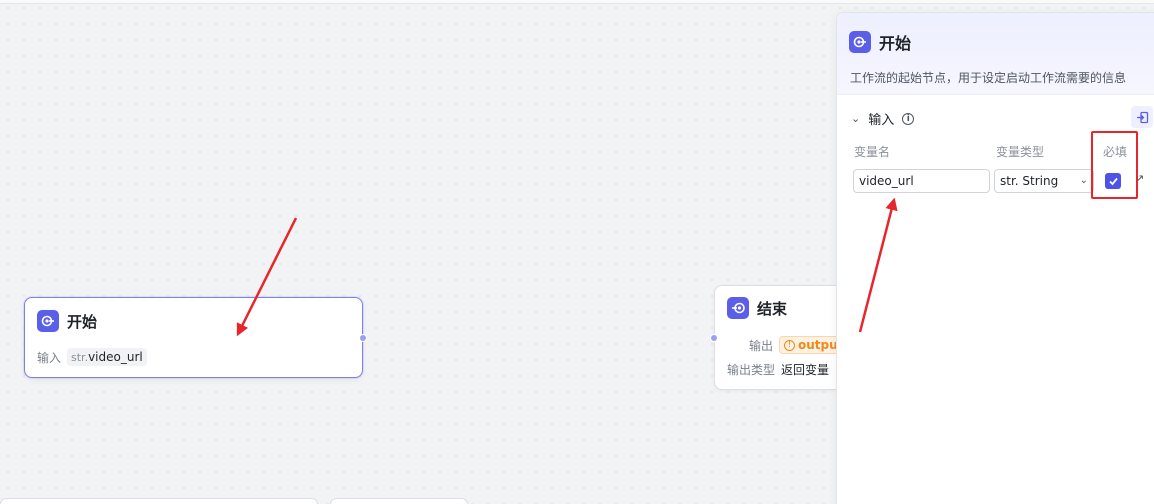  What do you see at coordinates (363, 338) in the screenshot?
I see `start-node-output-handle` at bounding box center [363, 338].